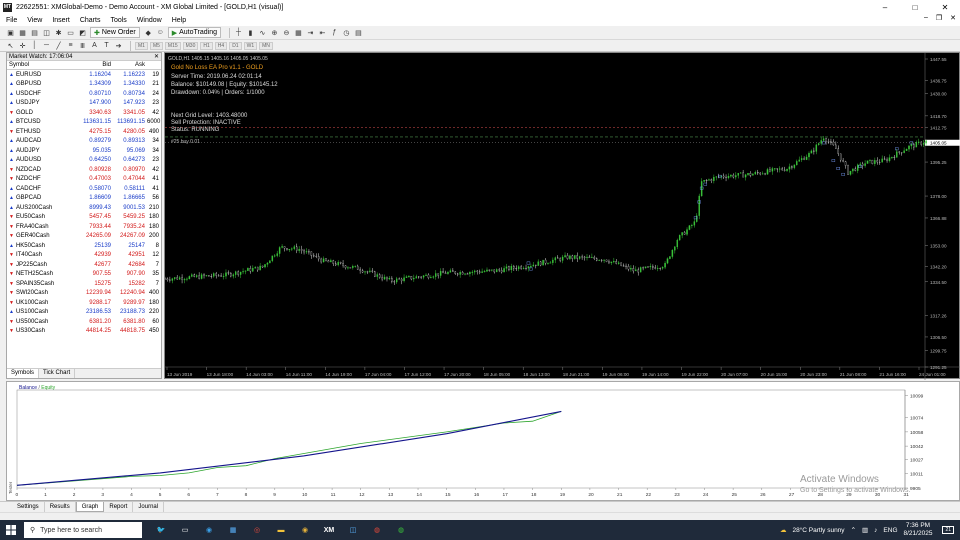 This screenshot has width=960, height=540. What do you see at coordinates (46, 46) in the screenshot?
I see `horizontal-line-icon: ─` at bounding box center [46, 46].